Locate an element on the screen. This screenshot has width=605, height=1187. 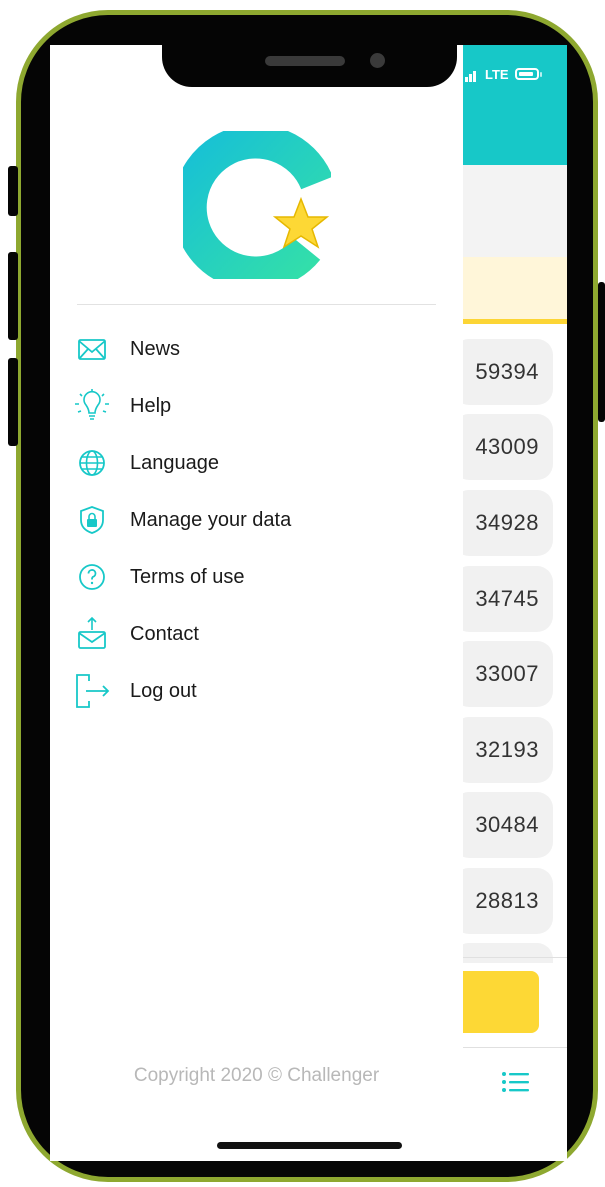
drawer-divider is located at coordinates (256, 304).